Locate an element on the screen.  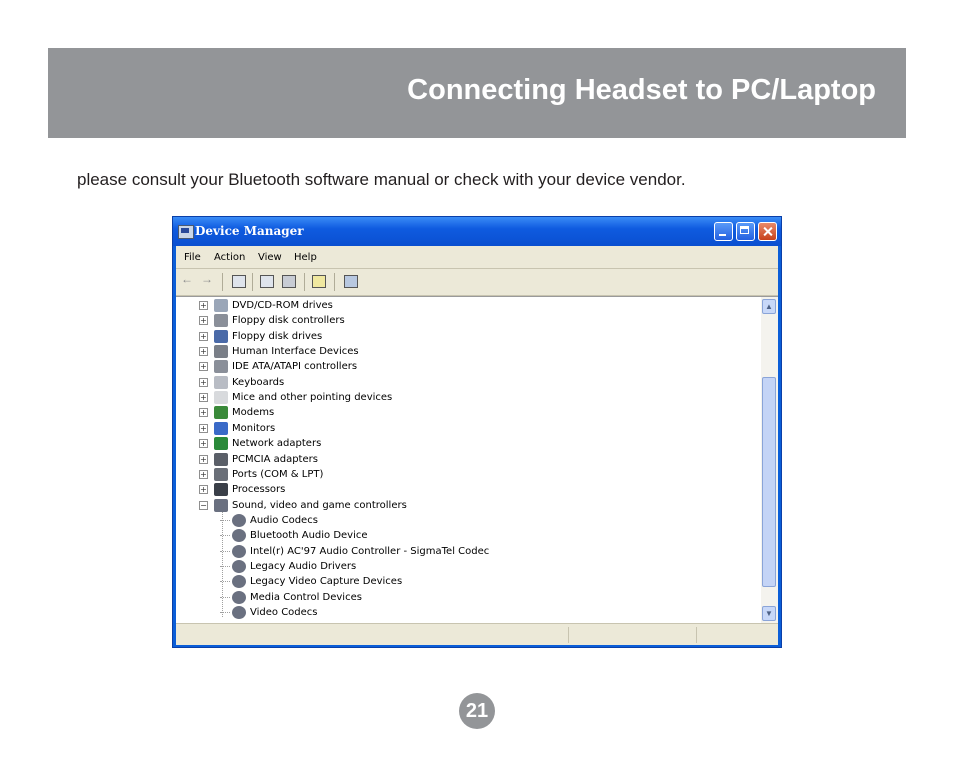
minimize-button is located at coordinates (723, 231).